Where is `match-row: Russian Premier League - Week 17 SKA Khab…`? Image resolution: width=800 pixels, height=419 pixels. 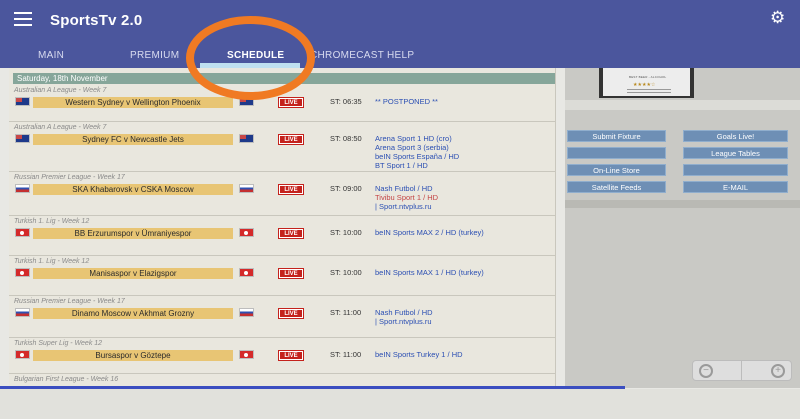
match-row: Russian Premier League - Week 17 SKA Khab… is located at coordinates (282, 194).